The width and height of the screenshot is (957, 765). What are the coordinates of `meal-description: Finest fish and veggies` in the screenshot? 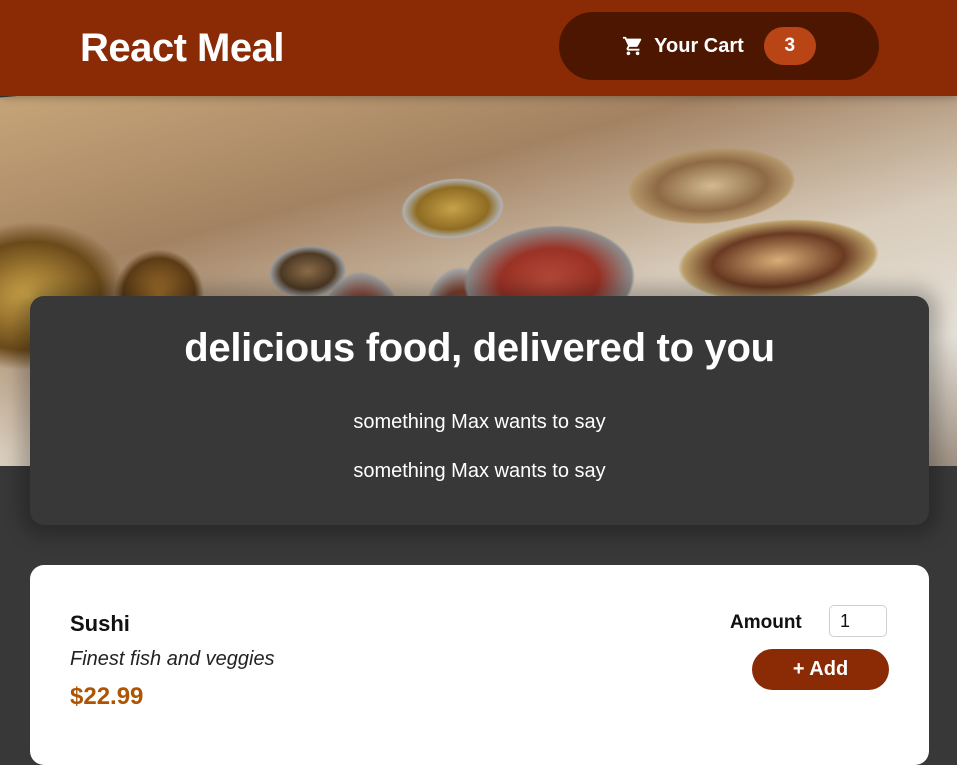 It's located at (172, 659).